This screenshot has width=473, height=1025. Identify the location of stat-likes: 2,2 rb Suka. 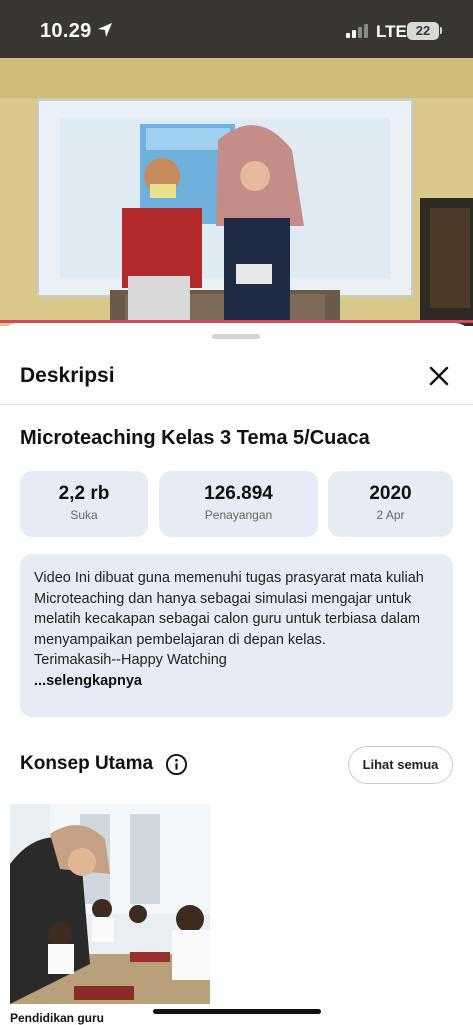
(84, 504).